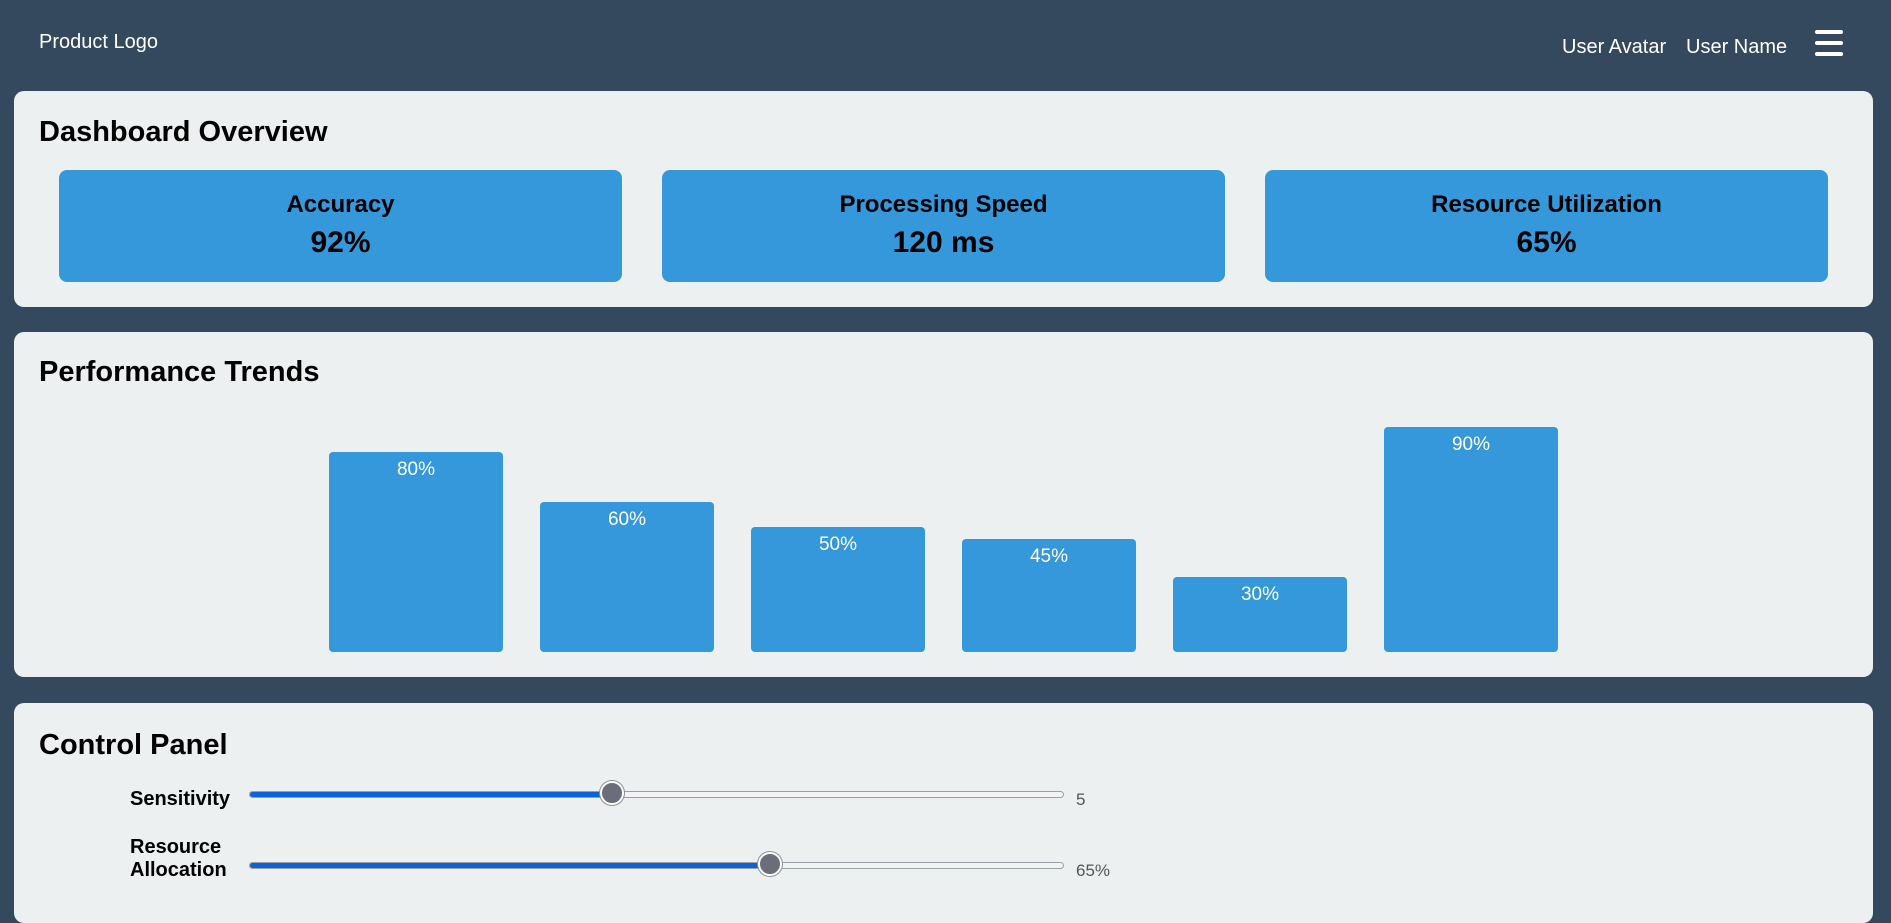 The width and height of the screenshot is (1891, 923). What do you see at coordinates (1614, 47) in the screenshot?
I see `user-avatar: User Avatar` at bounding box center [1614, 47].